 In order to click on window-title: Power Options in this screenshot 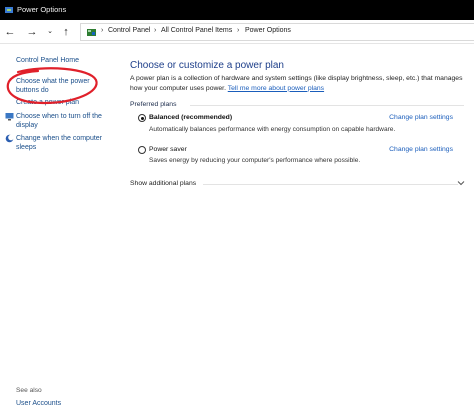, I will do `click(42, 9)`.